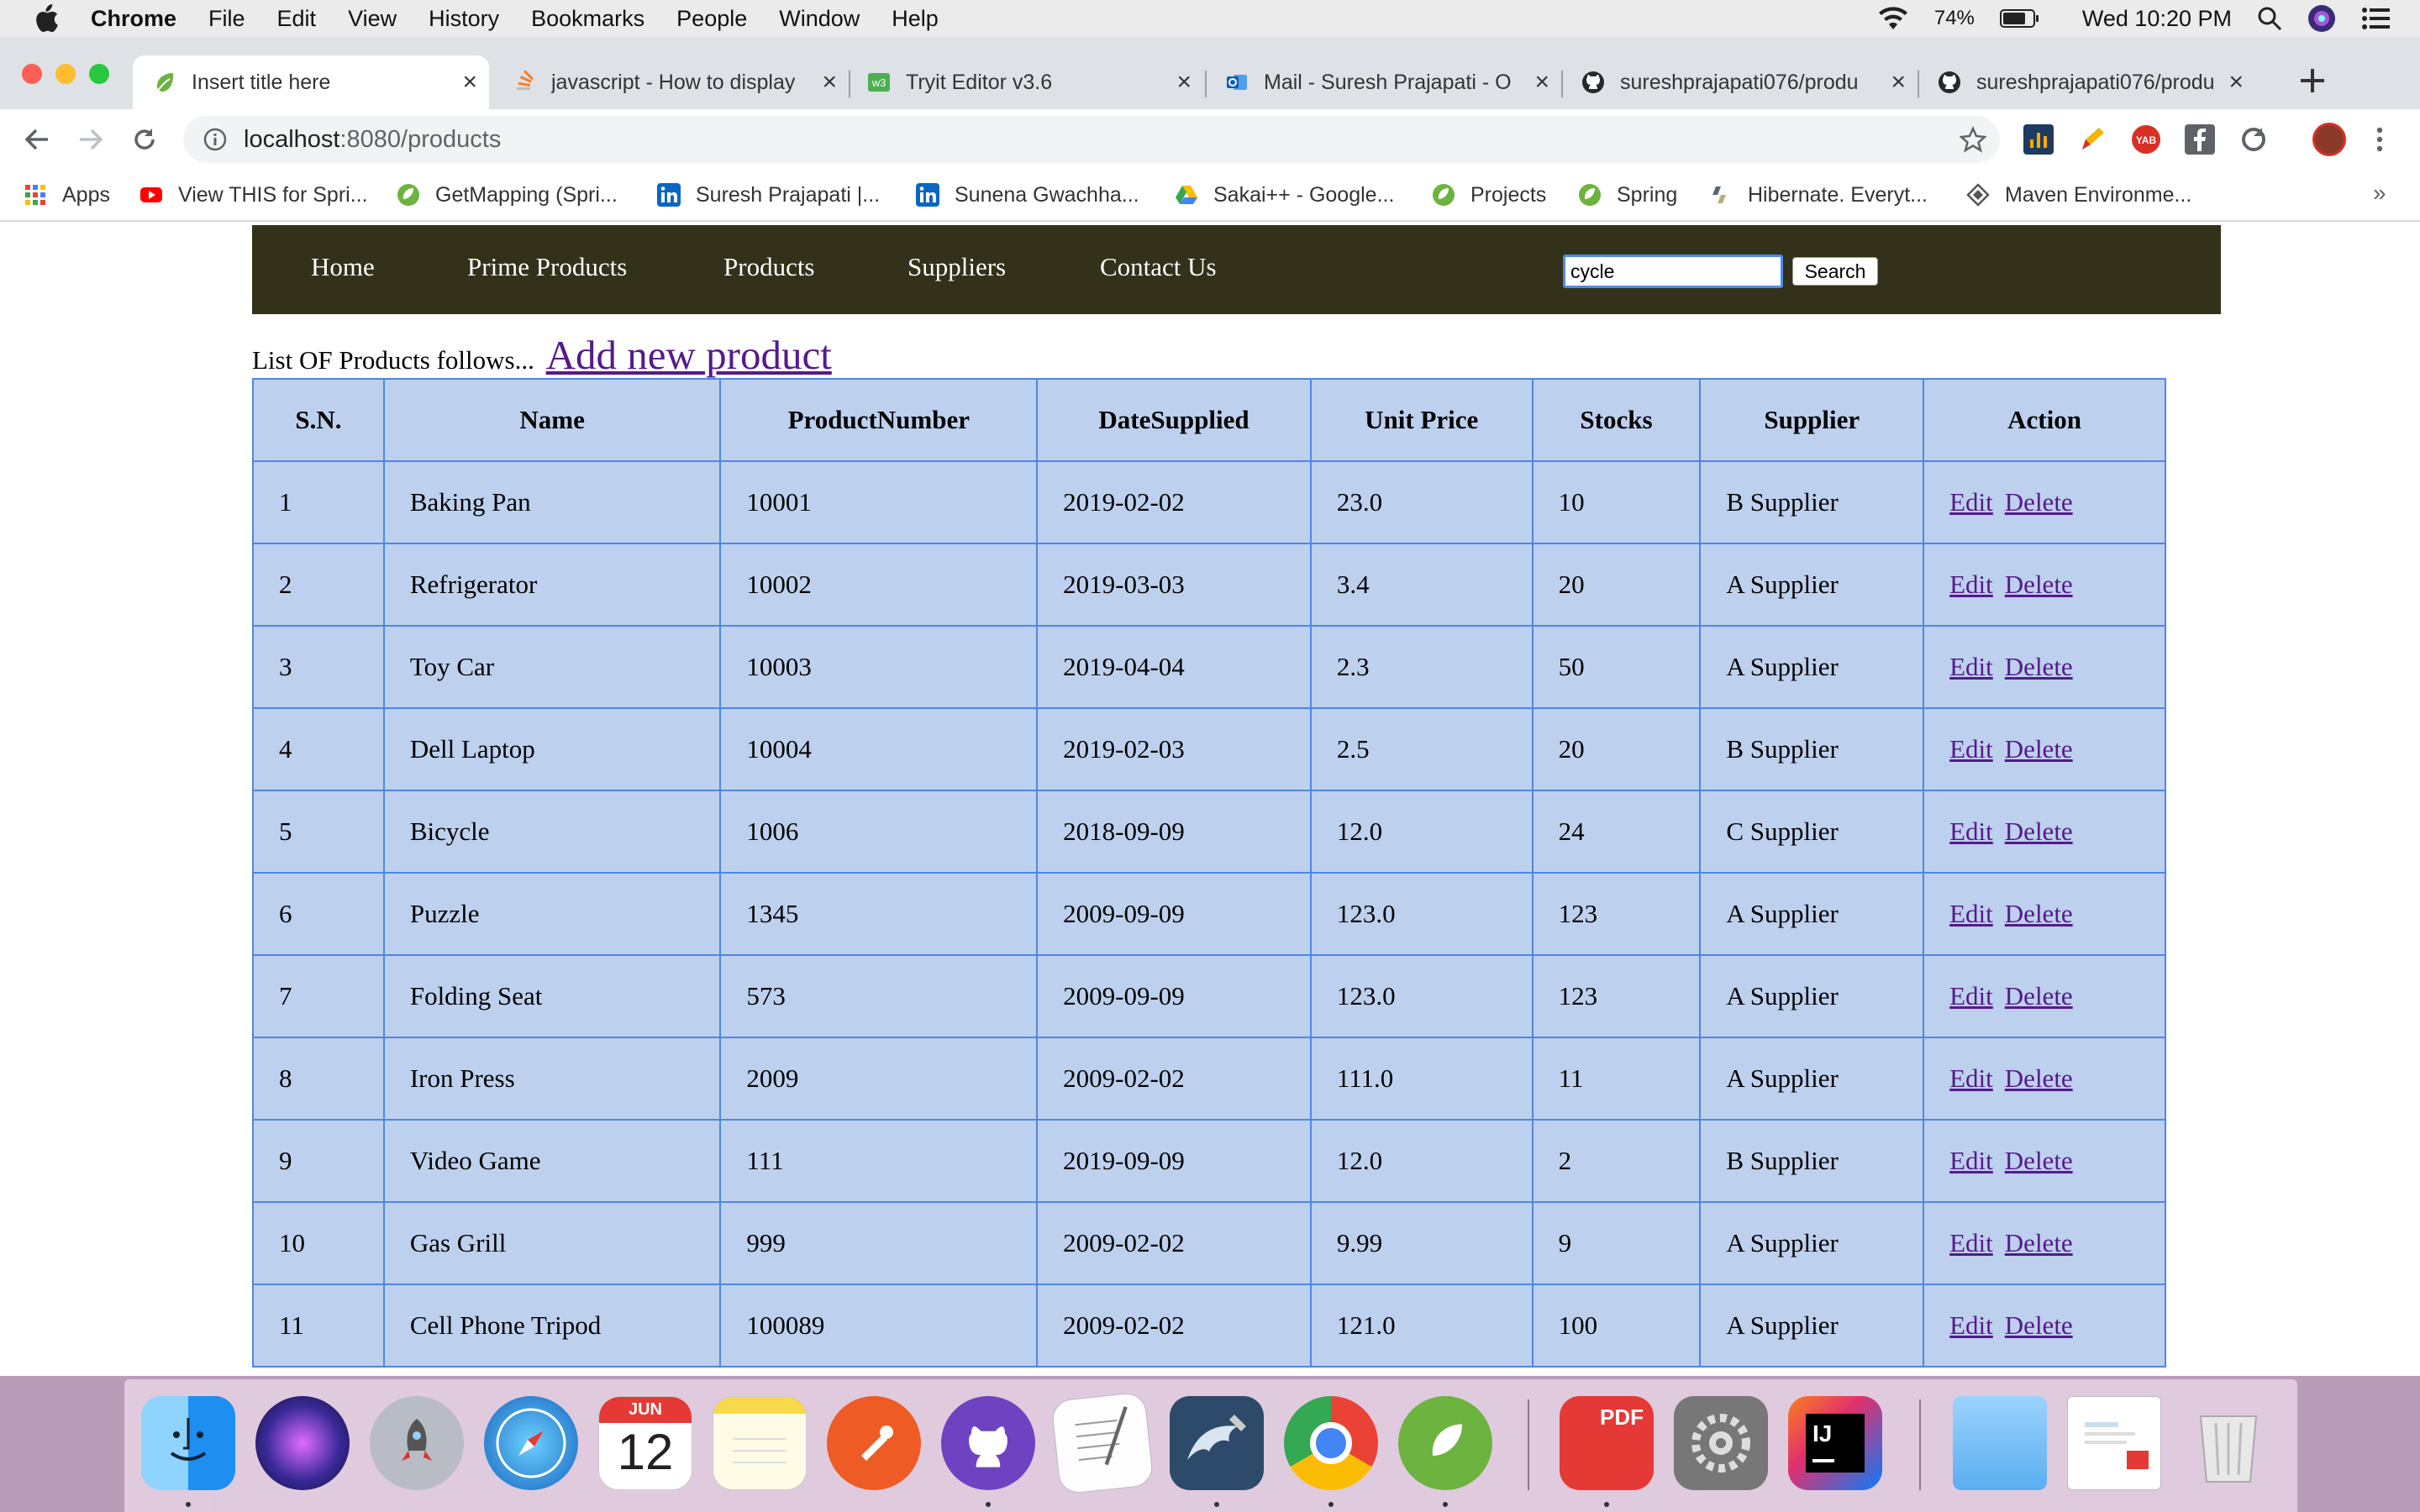 This screenshot has height=1512, width=2420. Describe the element at coordinates (1835, 271) in the screenshot. I see `search-button: Search` at that location.